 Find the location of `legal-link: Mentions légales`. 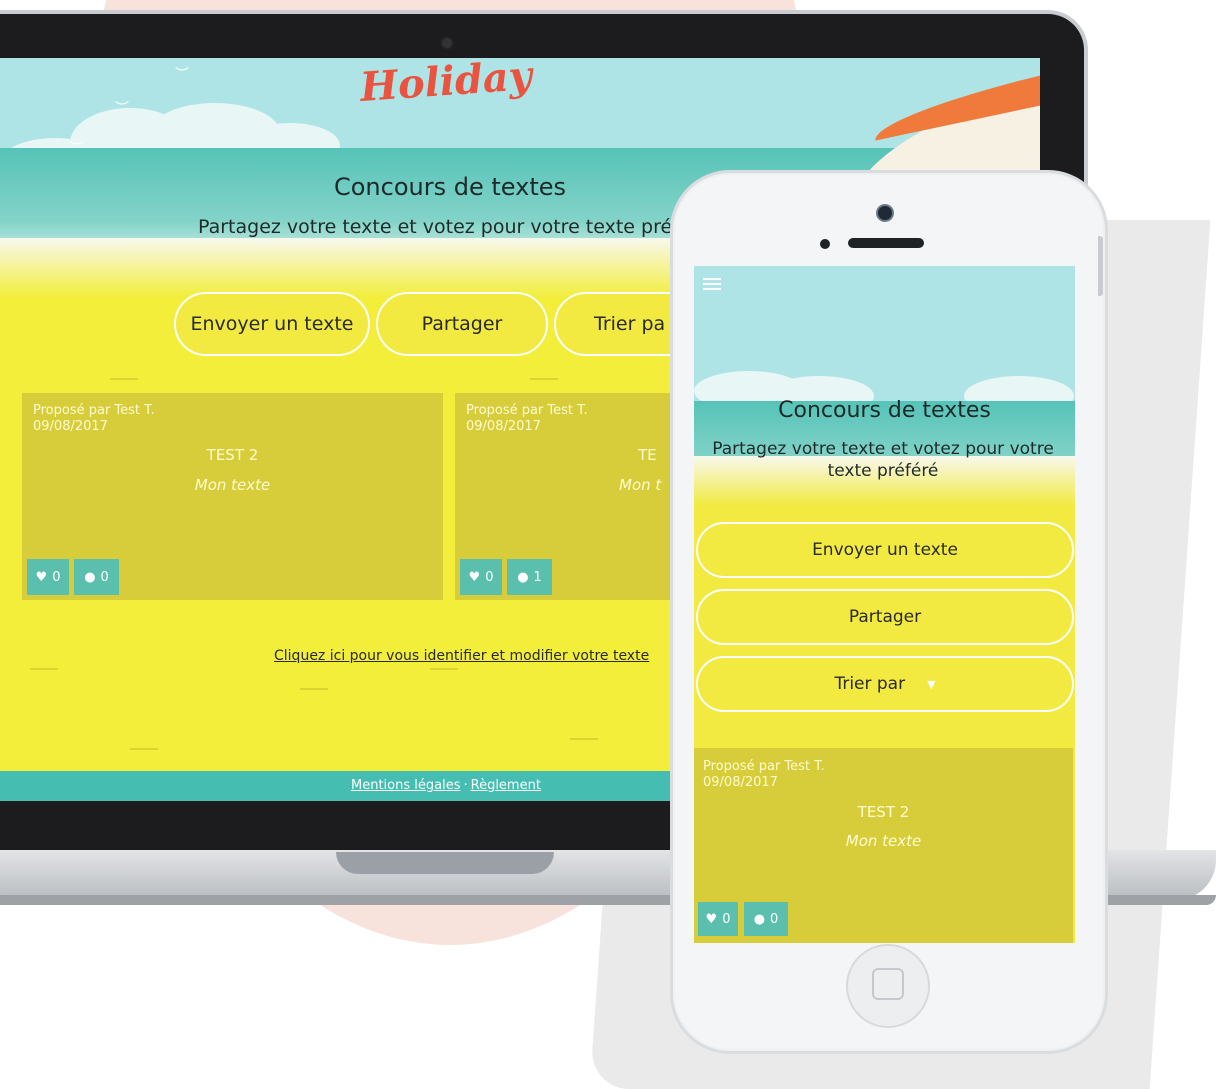

legal-link: Mentions légales is located at coordinates (405, 785).